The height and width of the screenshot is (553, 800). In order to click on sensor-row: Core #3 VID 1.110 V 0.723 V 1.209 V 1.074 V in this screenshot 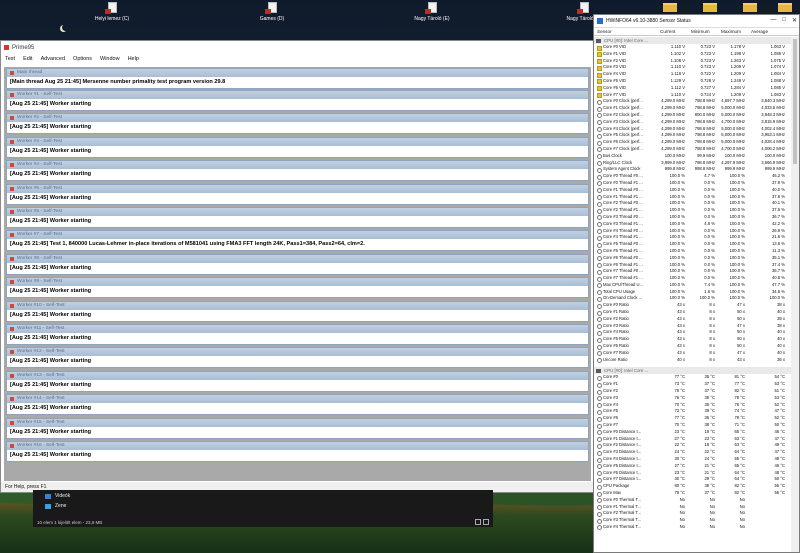, I will do `click(692, 67)`.